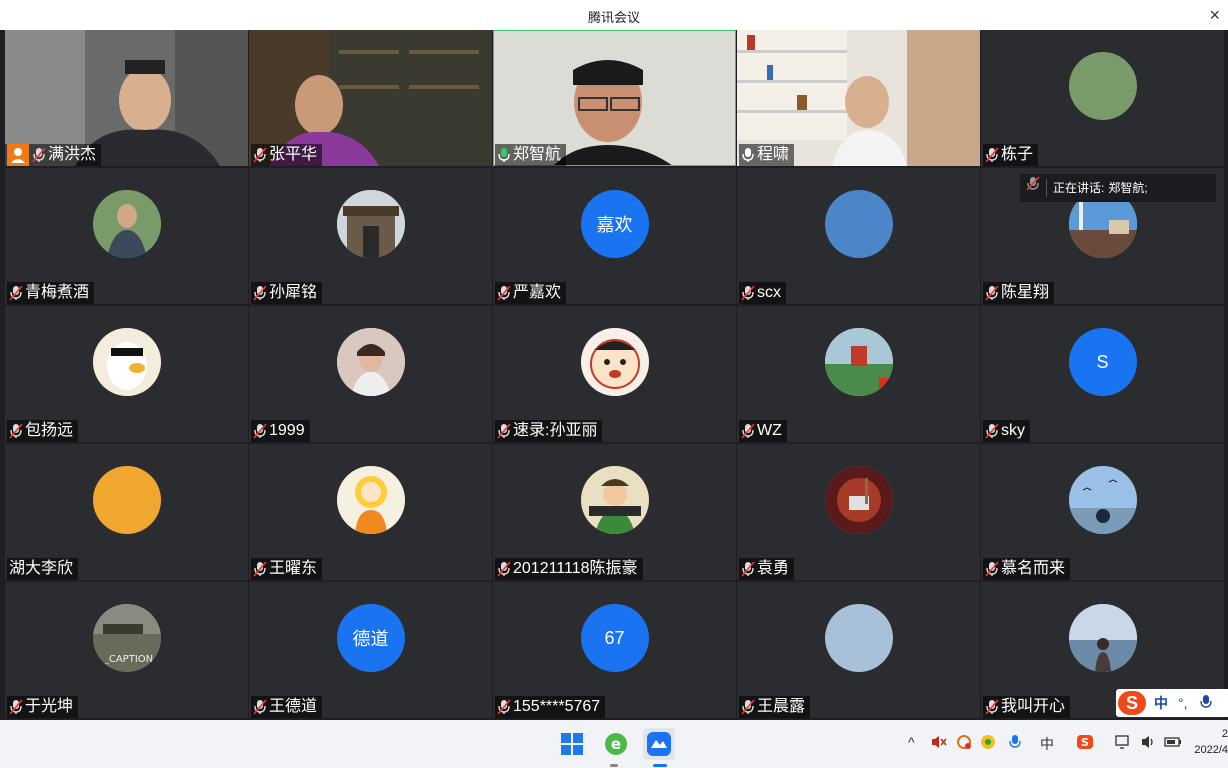 This screenshot has width=1228, height=768. I want to click on participant-tile: 201211118陈振豪, so click(614, 512).